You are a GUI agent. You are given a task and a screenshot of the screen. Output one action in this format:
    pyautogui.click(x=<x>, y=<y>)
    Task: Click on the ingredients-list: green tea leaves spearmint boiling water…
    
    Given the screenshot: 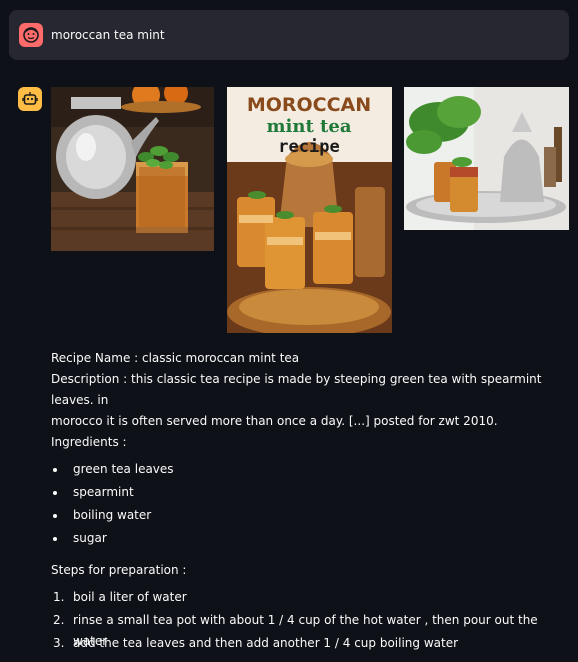 What is the action you would take?
    pyautogui.click(x=311, y=505)
    